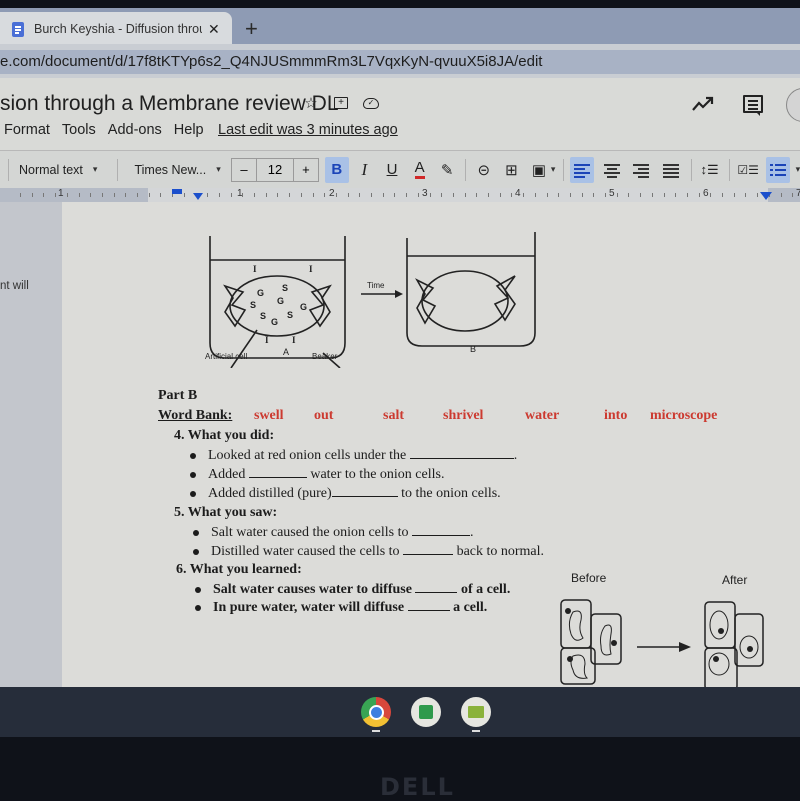  Describe the element at coordinates (376, 731) in the screenshot. I see `running-indicator` at that location.